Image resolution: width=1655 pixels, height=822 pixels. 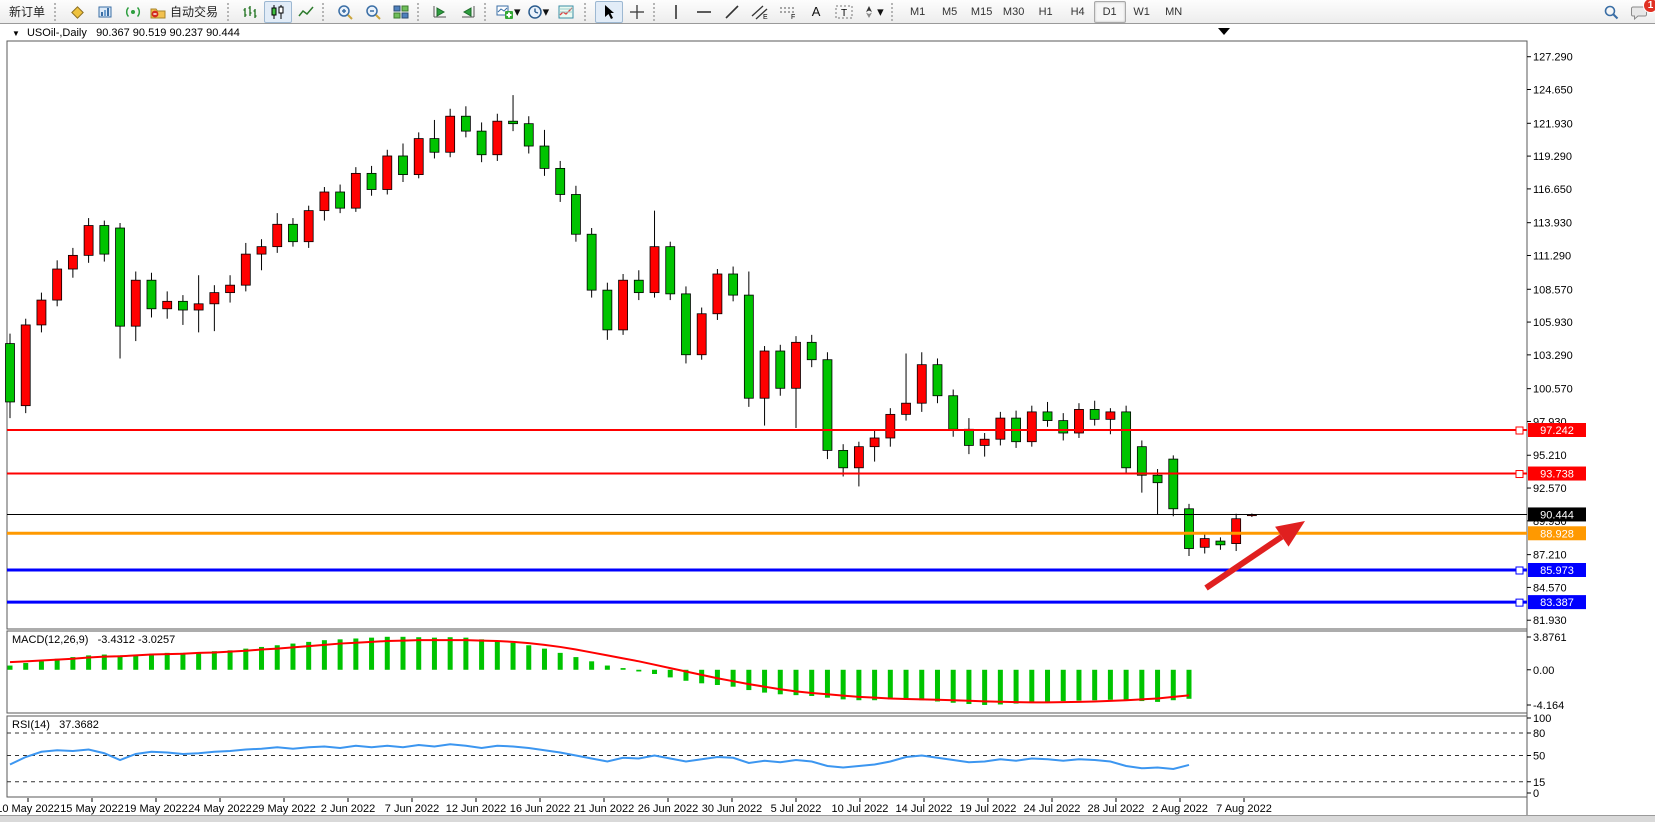 What do you see at coordinates (306, 12) in the screenshot?
I see `line-chart-button` at bounding box center [306, 12].